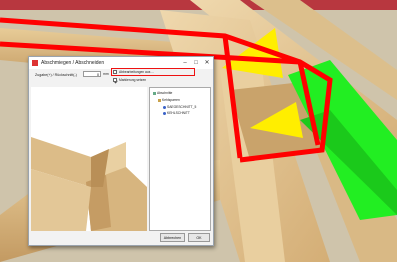  I want to click on offset-unit: mm, so click(106, 74).